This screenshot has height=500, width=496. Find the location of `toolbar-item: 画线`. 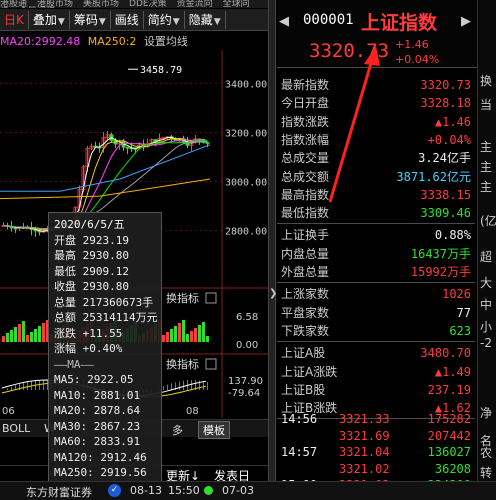

toolbar-item: 画线 is located at coordinates (127, 19).